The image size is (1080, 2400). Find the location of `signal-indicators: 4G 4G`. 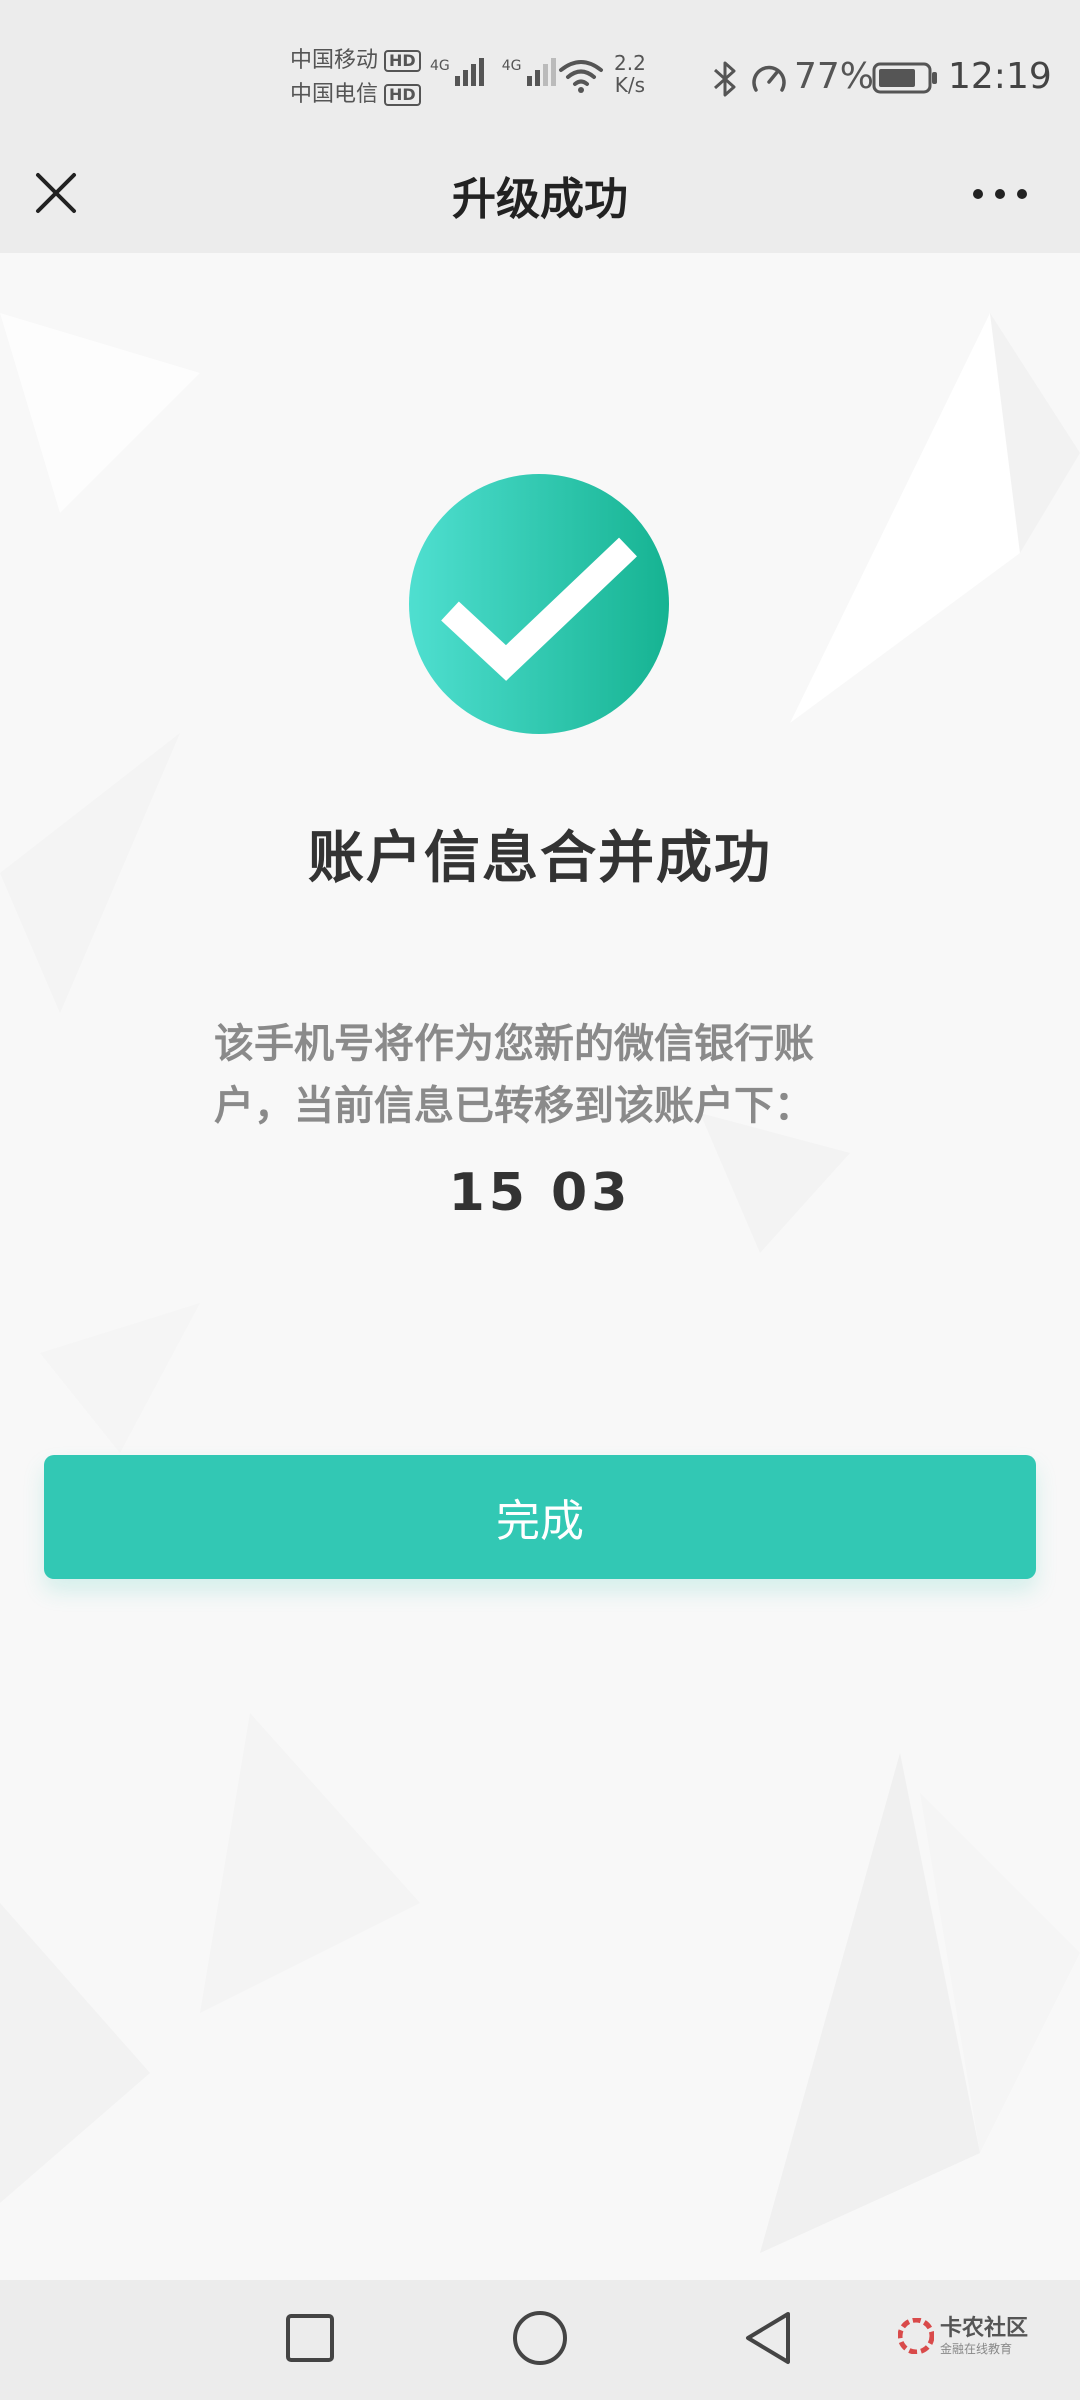

signal-indicators: 4G 4G is located at coordinates (493, 72).